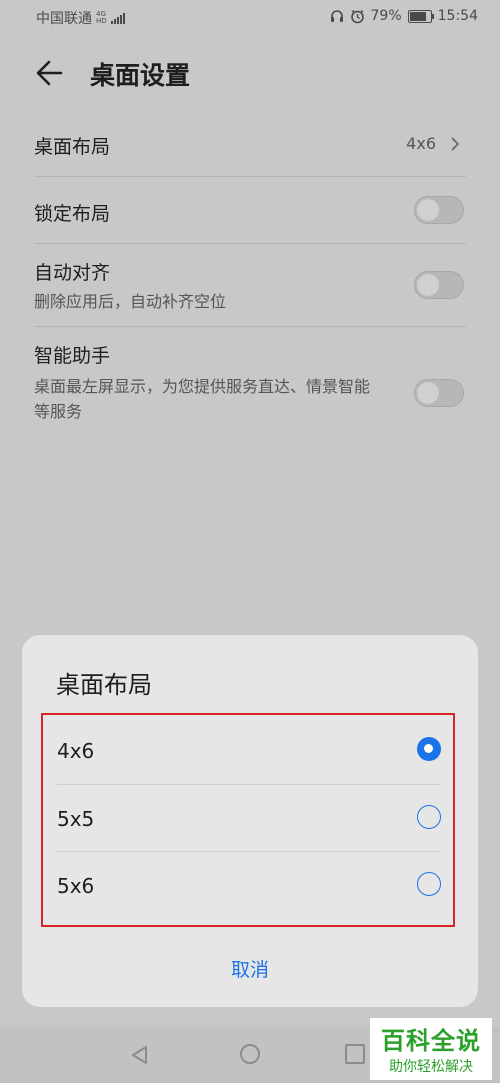 This screenshot has width=500, height=1083. What do you see at coordinates (64, 19) in the screenshot?
I see `carrier-name: 中国联通` at bounding box center [64, 19].